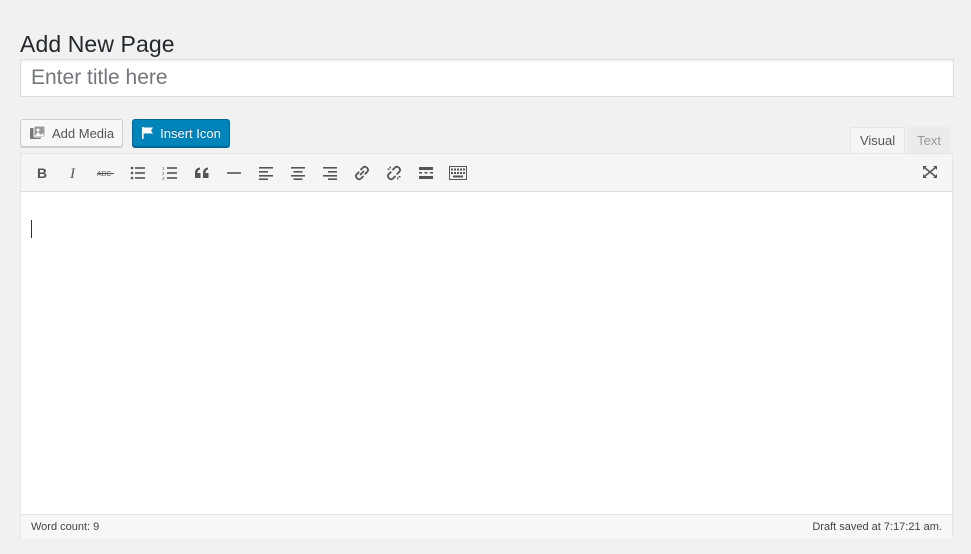 The height and width of the screenshot is (554, 971). I want to click on italic-icon: I, so click(72, 173).